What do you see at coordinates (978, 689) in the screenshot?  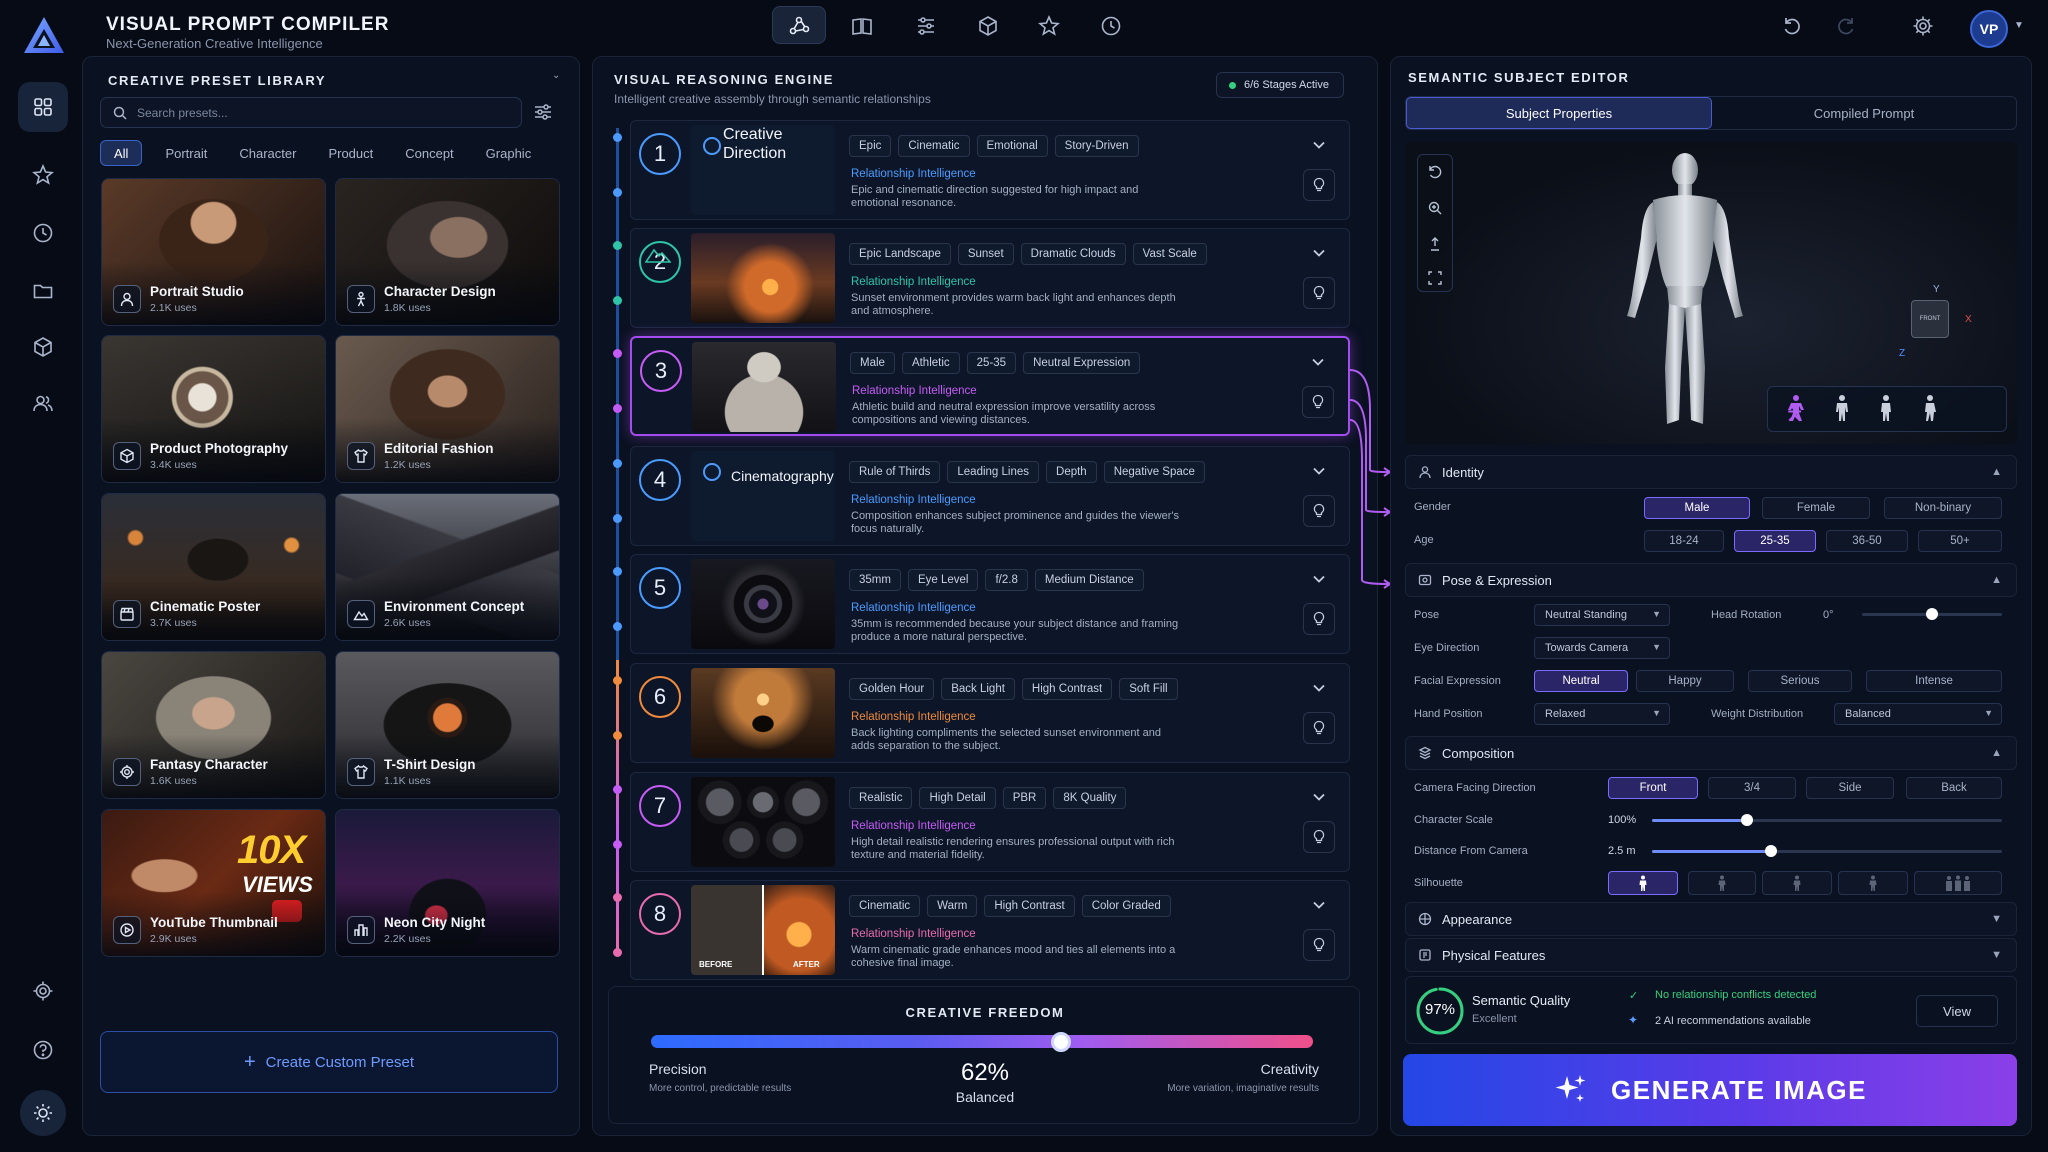 I see `stage-tag: Back Light` at bounding box center [978, 689].